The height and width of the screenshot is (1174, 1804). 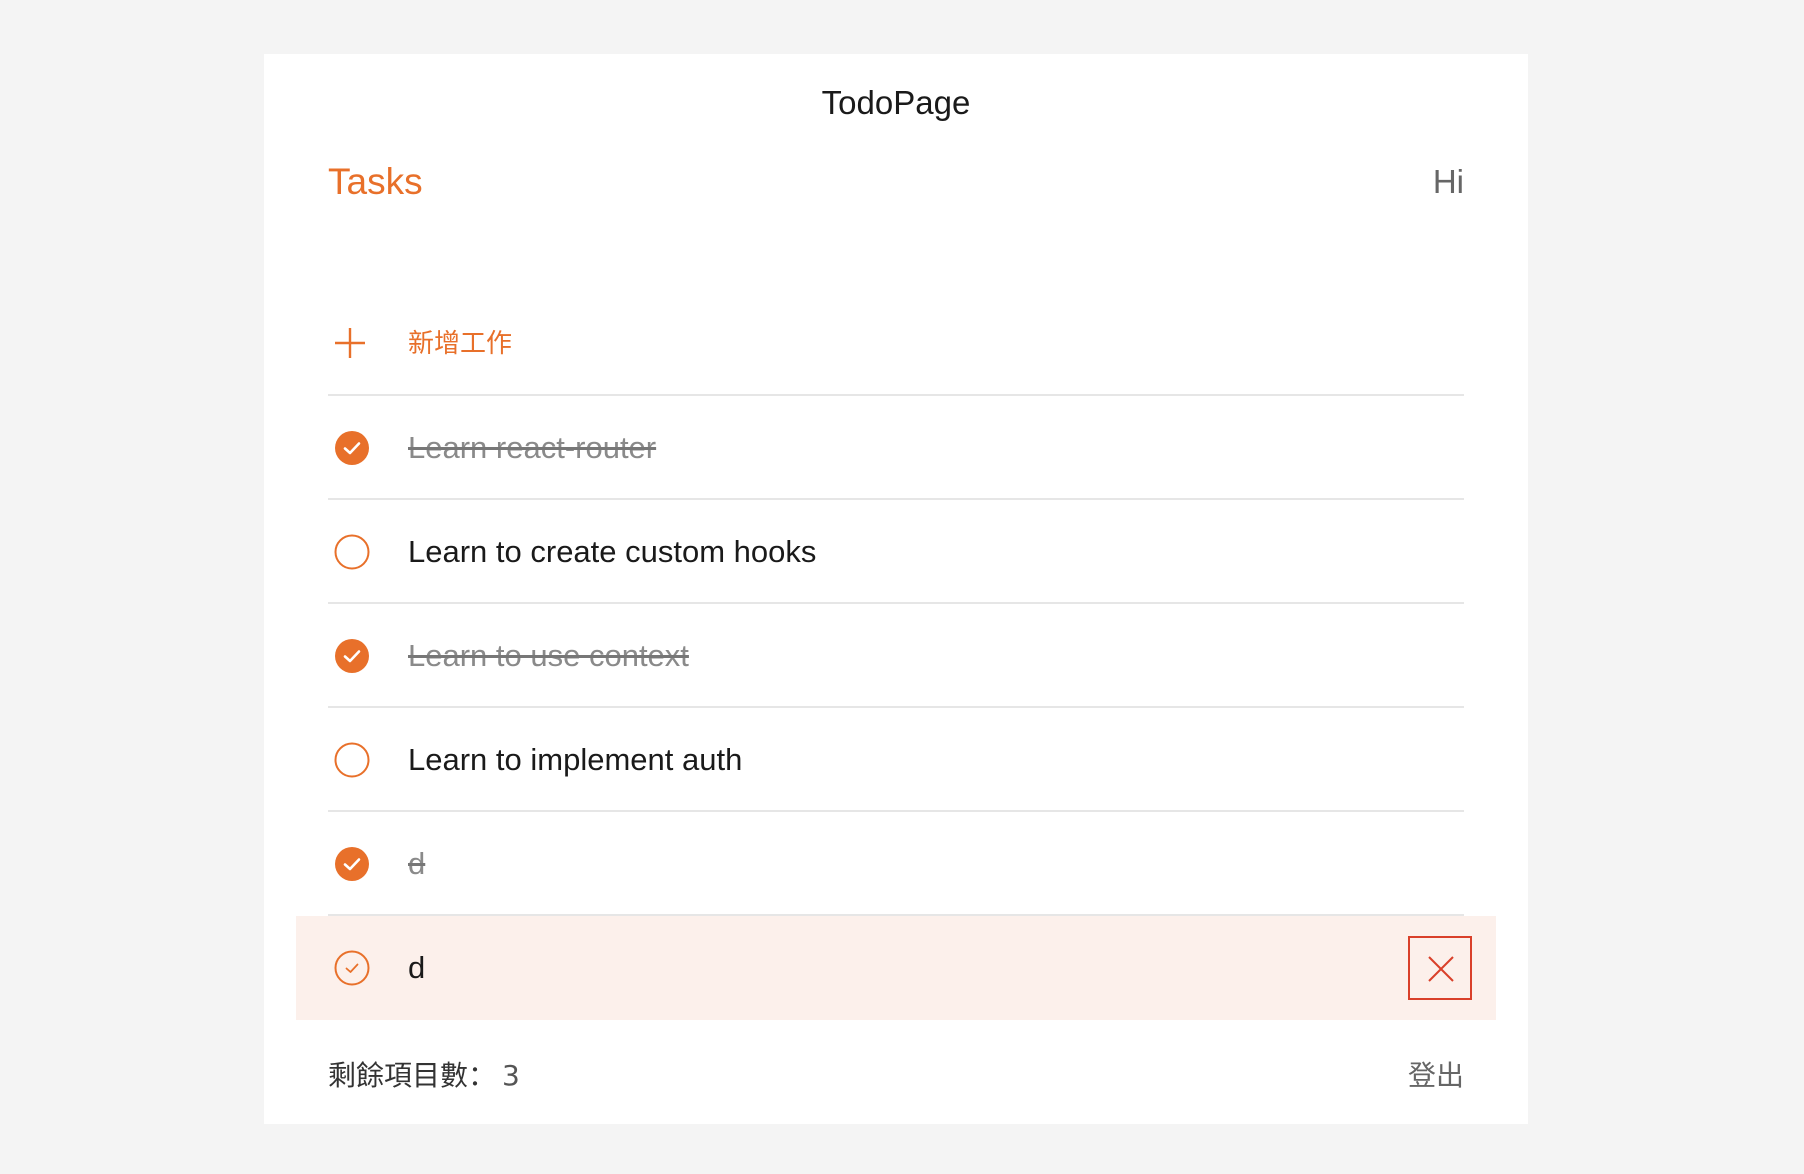 What do you see at coordinates (1436, 1076) in the screenshot?
I see `logout-button: 登出` at bounding box center [1436, 1076].